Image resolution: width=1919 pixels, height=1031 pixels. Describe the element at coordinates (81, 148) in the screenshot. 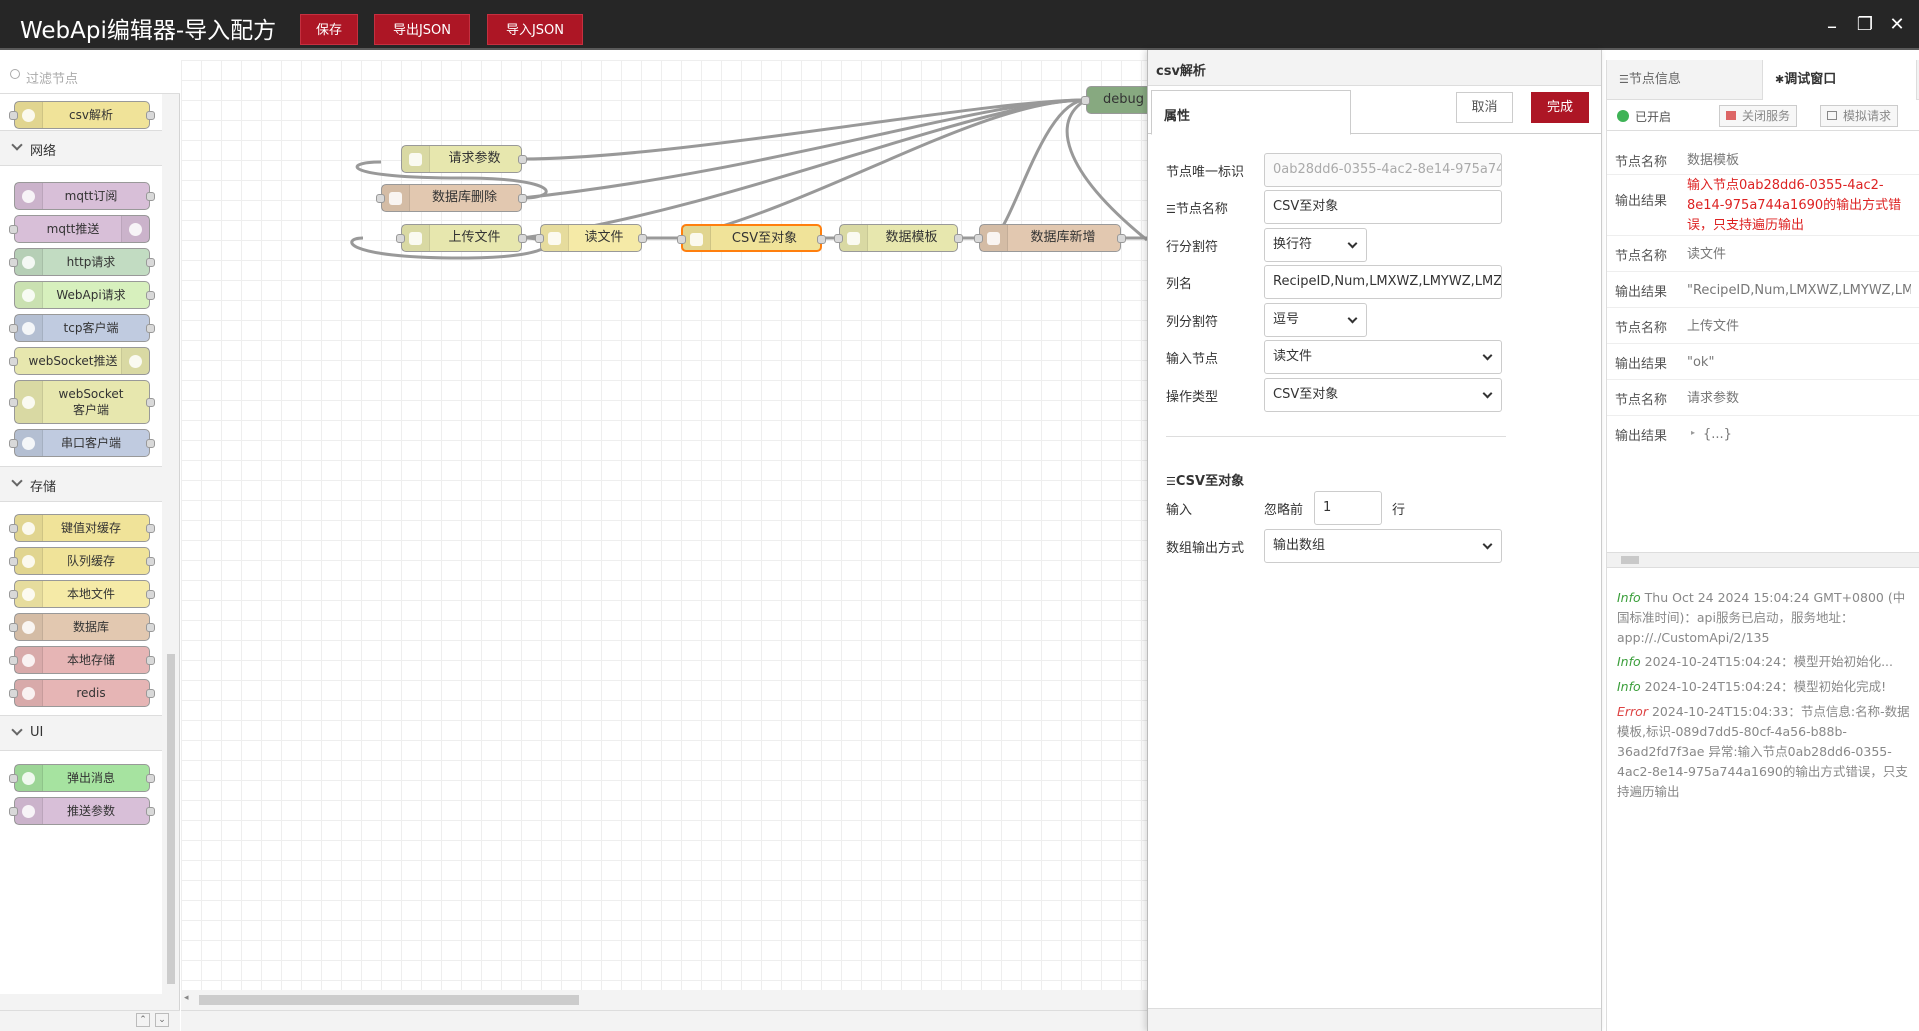

I see `category-network: 网络` at that location.